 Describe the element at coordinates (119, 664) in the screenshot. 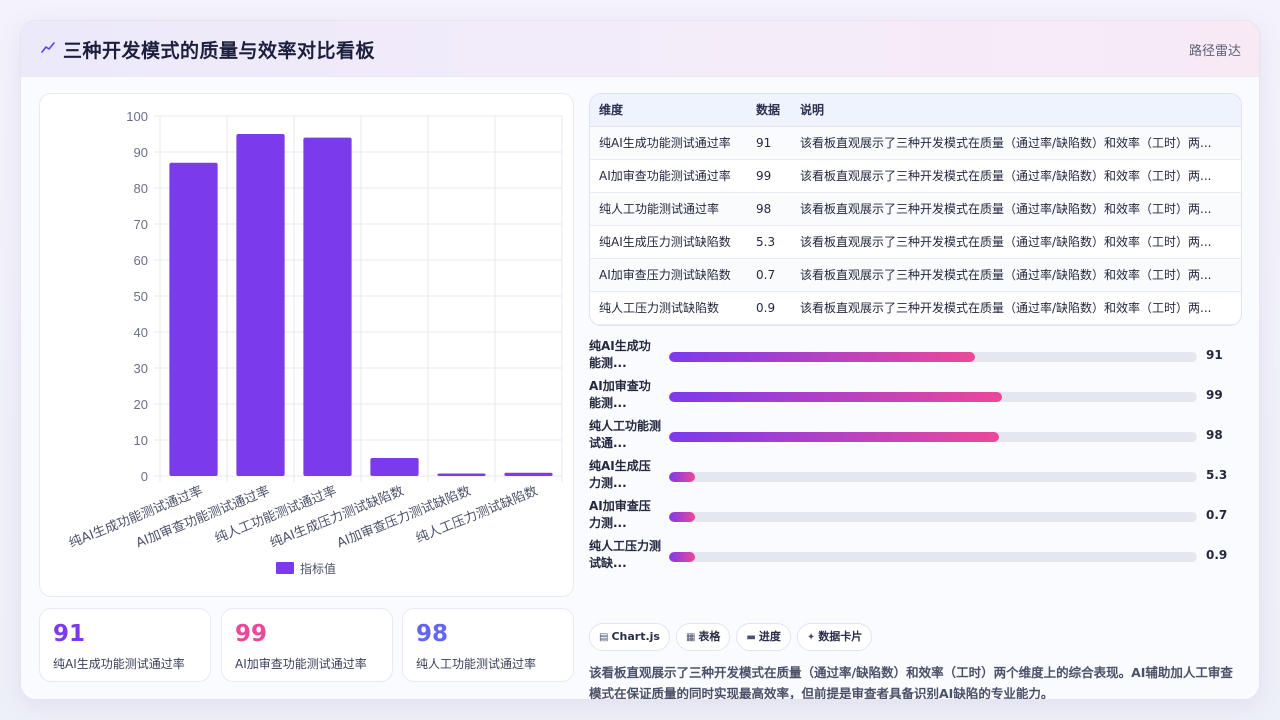

I see `kpi-label: 纯AI生成功能测试通过率` at that location.